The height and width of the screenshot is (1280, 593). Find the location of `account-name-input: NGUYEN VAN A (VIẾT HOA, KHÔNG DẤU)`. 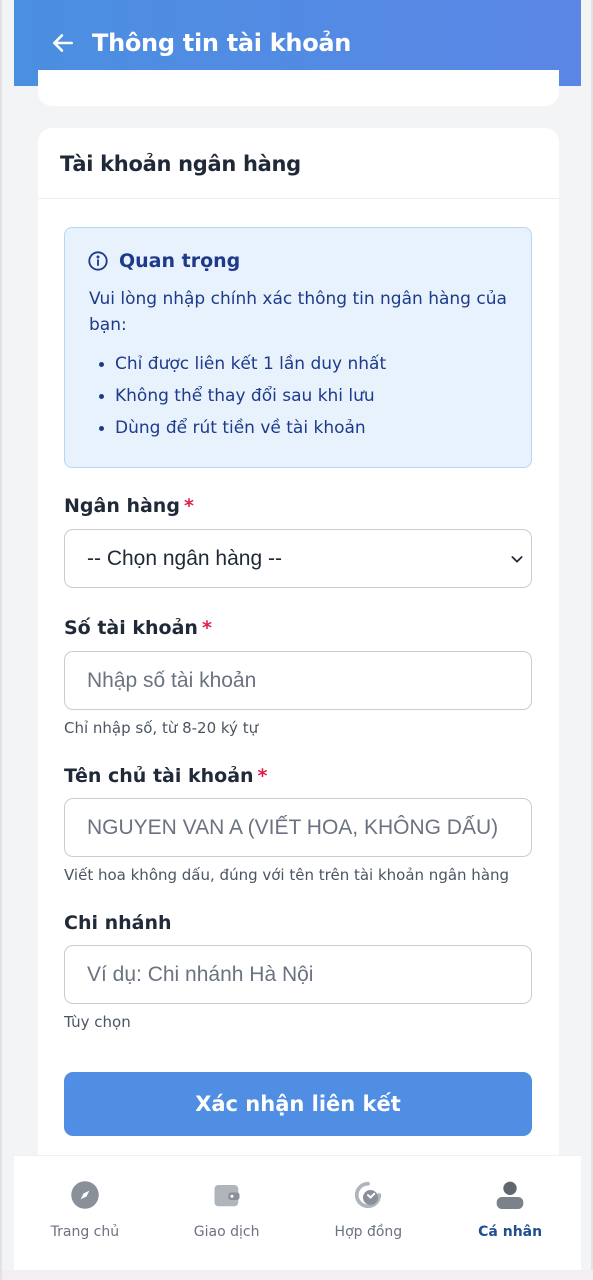

account-name-input: NGUYEN VAN A (VIẾT HOA, KHÔNG DẤU) is located at coordinates (298, 827).